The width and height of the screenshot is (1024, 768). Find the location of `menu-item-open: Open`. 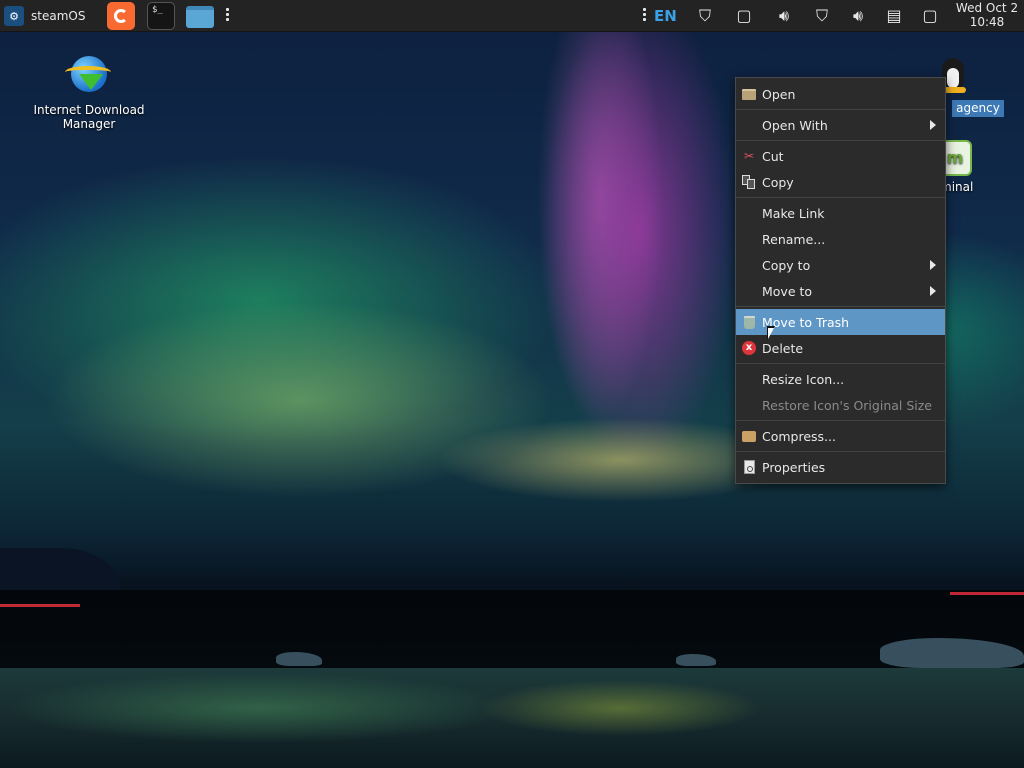

menu-item-open: Open is located at coordinates (840, 94).